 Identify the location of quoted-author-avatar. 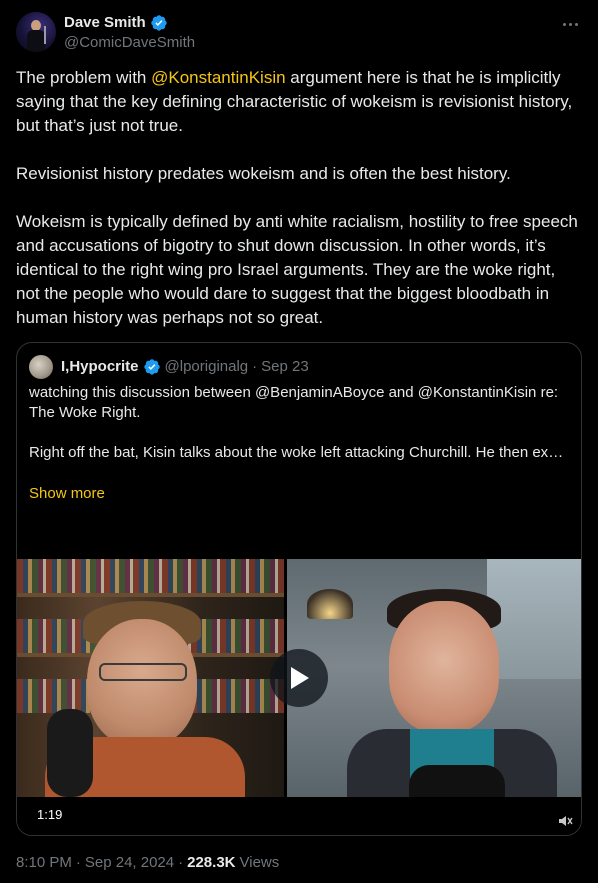
(41, 367).